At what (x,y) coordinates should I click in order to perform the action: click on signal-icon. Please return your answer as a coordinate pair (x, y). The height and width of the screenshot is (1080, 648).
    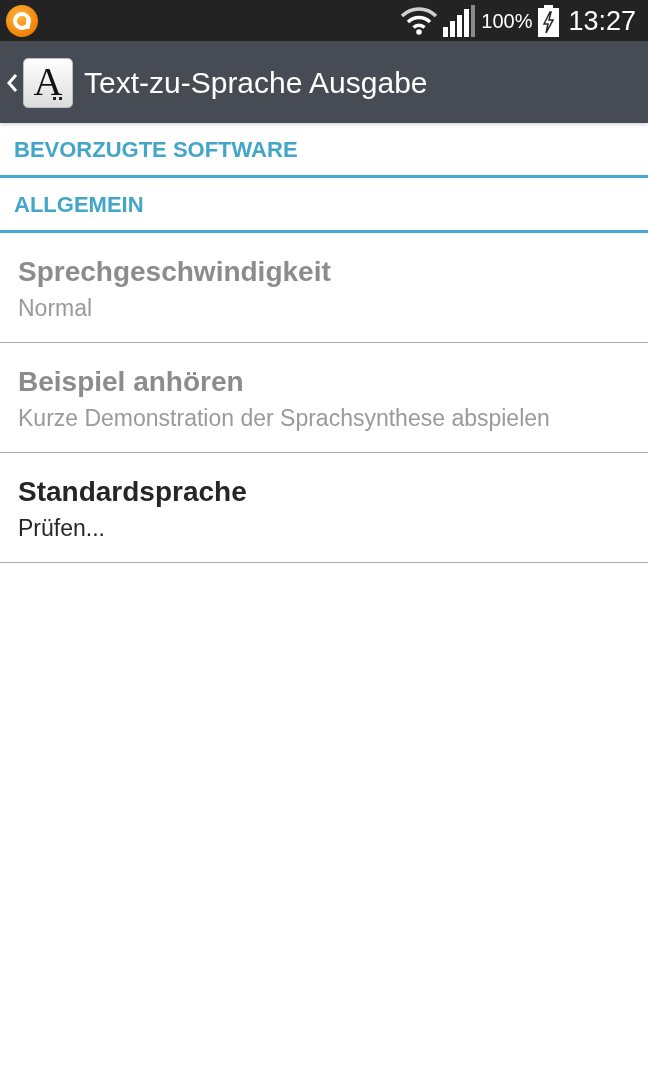
    Looking at the image, I should click on (459, 20).